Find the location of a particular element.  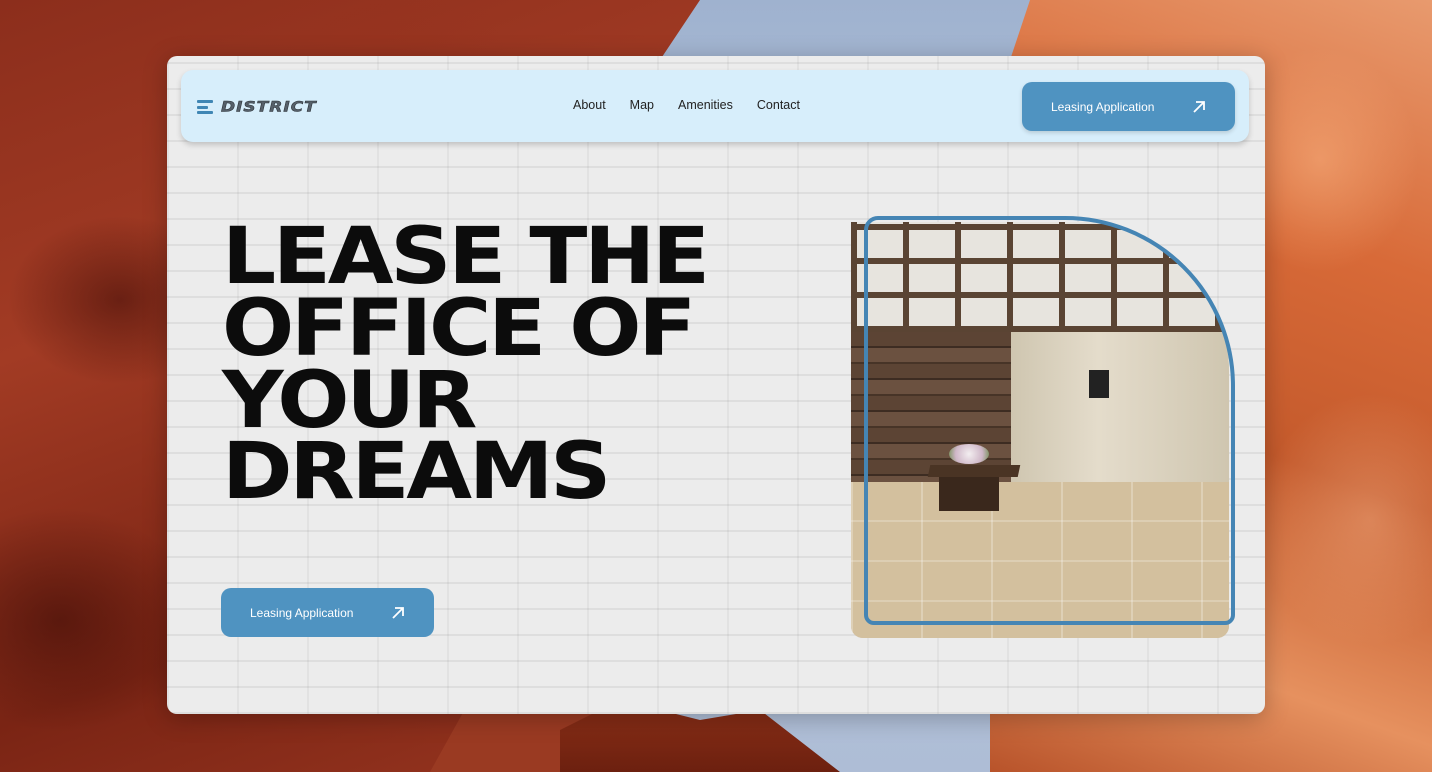

nav-link-map: Map is located at coordinates (642, 105).